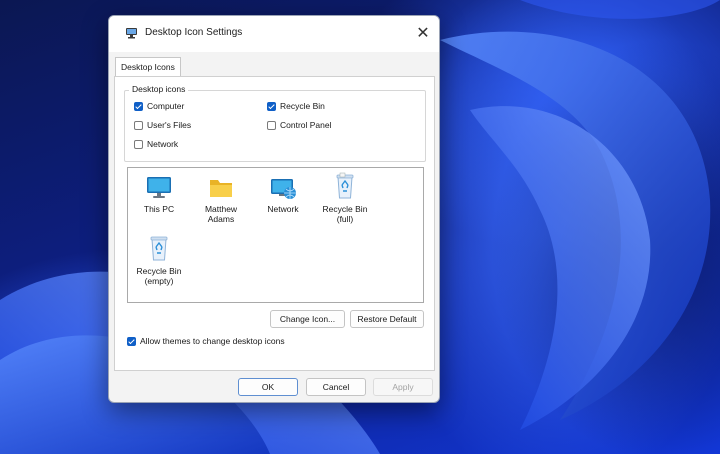  I want to click on list-item-label: Network, so click(283, 209).